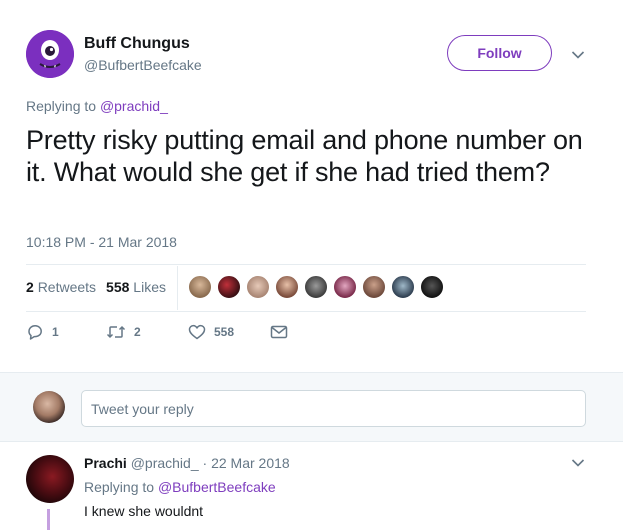  What do you see at coordinates (61, 106) in the screenshot?
I see `replying-prefix: Replying to` at bounding box center [61, 106].